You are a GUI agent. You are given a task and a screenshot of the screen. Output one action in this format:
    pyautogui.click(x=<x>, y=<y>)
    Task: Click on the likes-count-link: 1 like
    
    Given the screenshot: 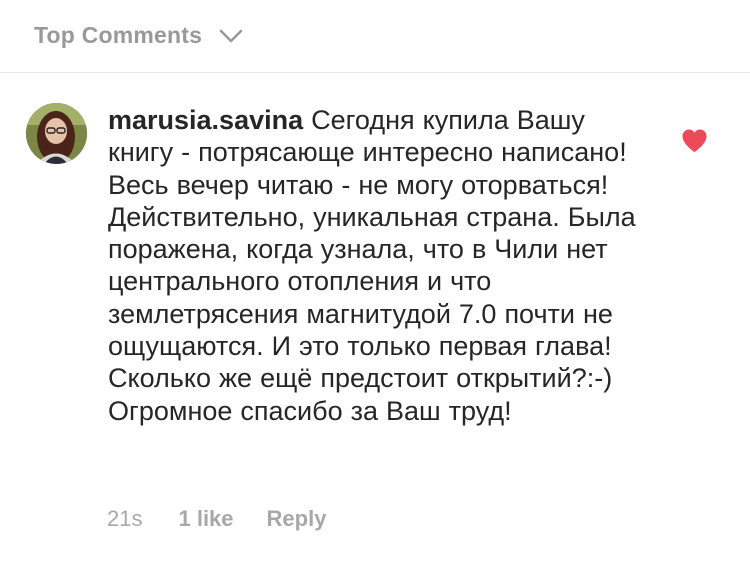 What is the action you would take?
    pyautogui.click(x=205, y=519)
    